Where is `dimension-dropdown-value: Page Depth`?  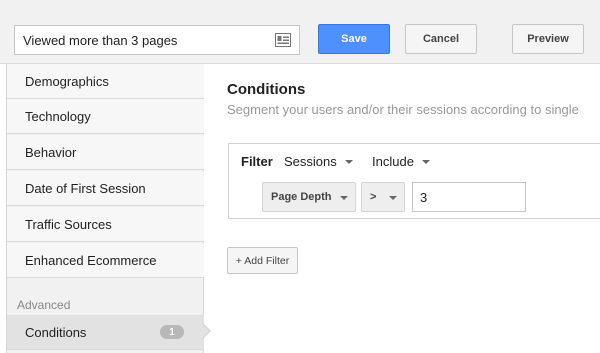
dimension-dropdown-value: Page Depth is located at coordinates (301, 197).